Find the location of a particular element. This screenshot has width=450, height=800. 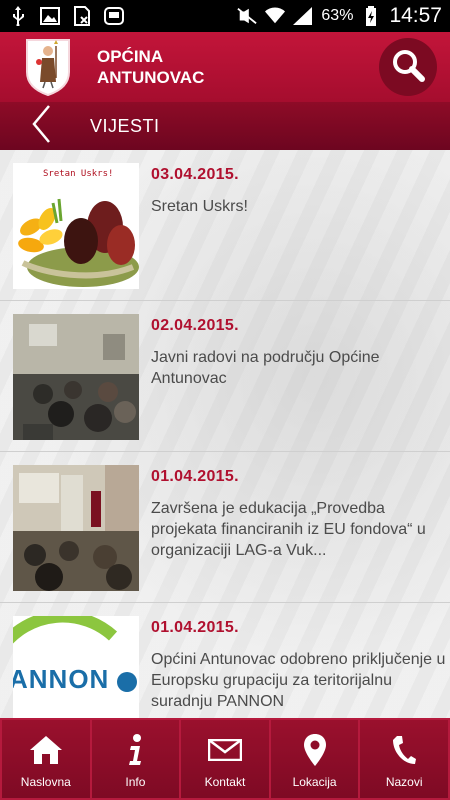

info-icon is located at coordinates (135, 750).